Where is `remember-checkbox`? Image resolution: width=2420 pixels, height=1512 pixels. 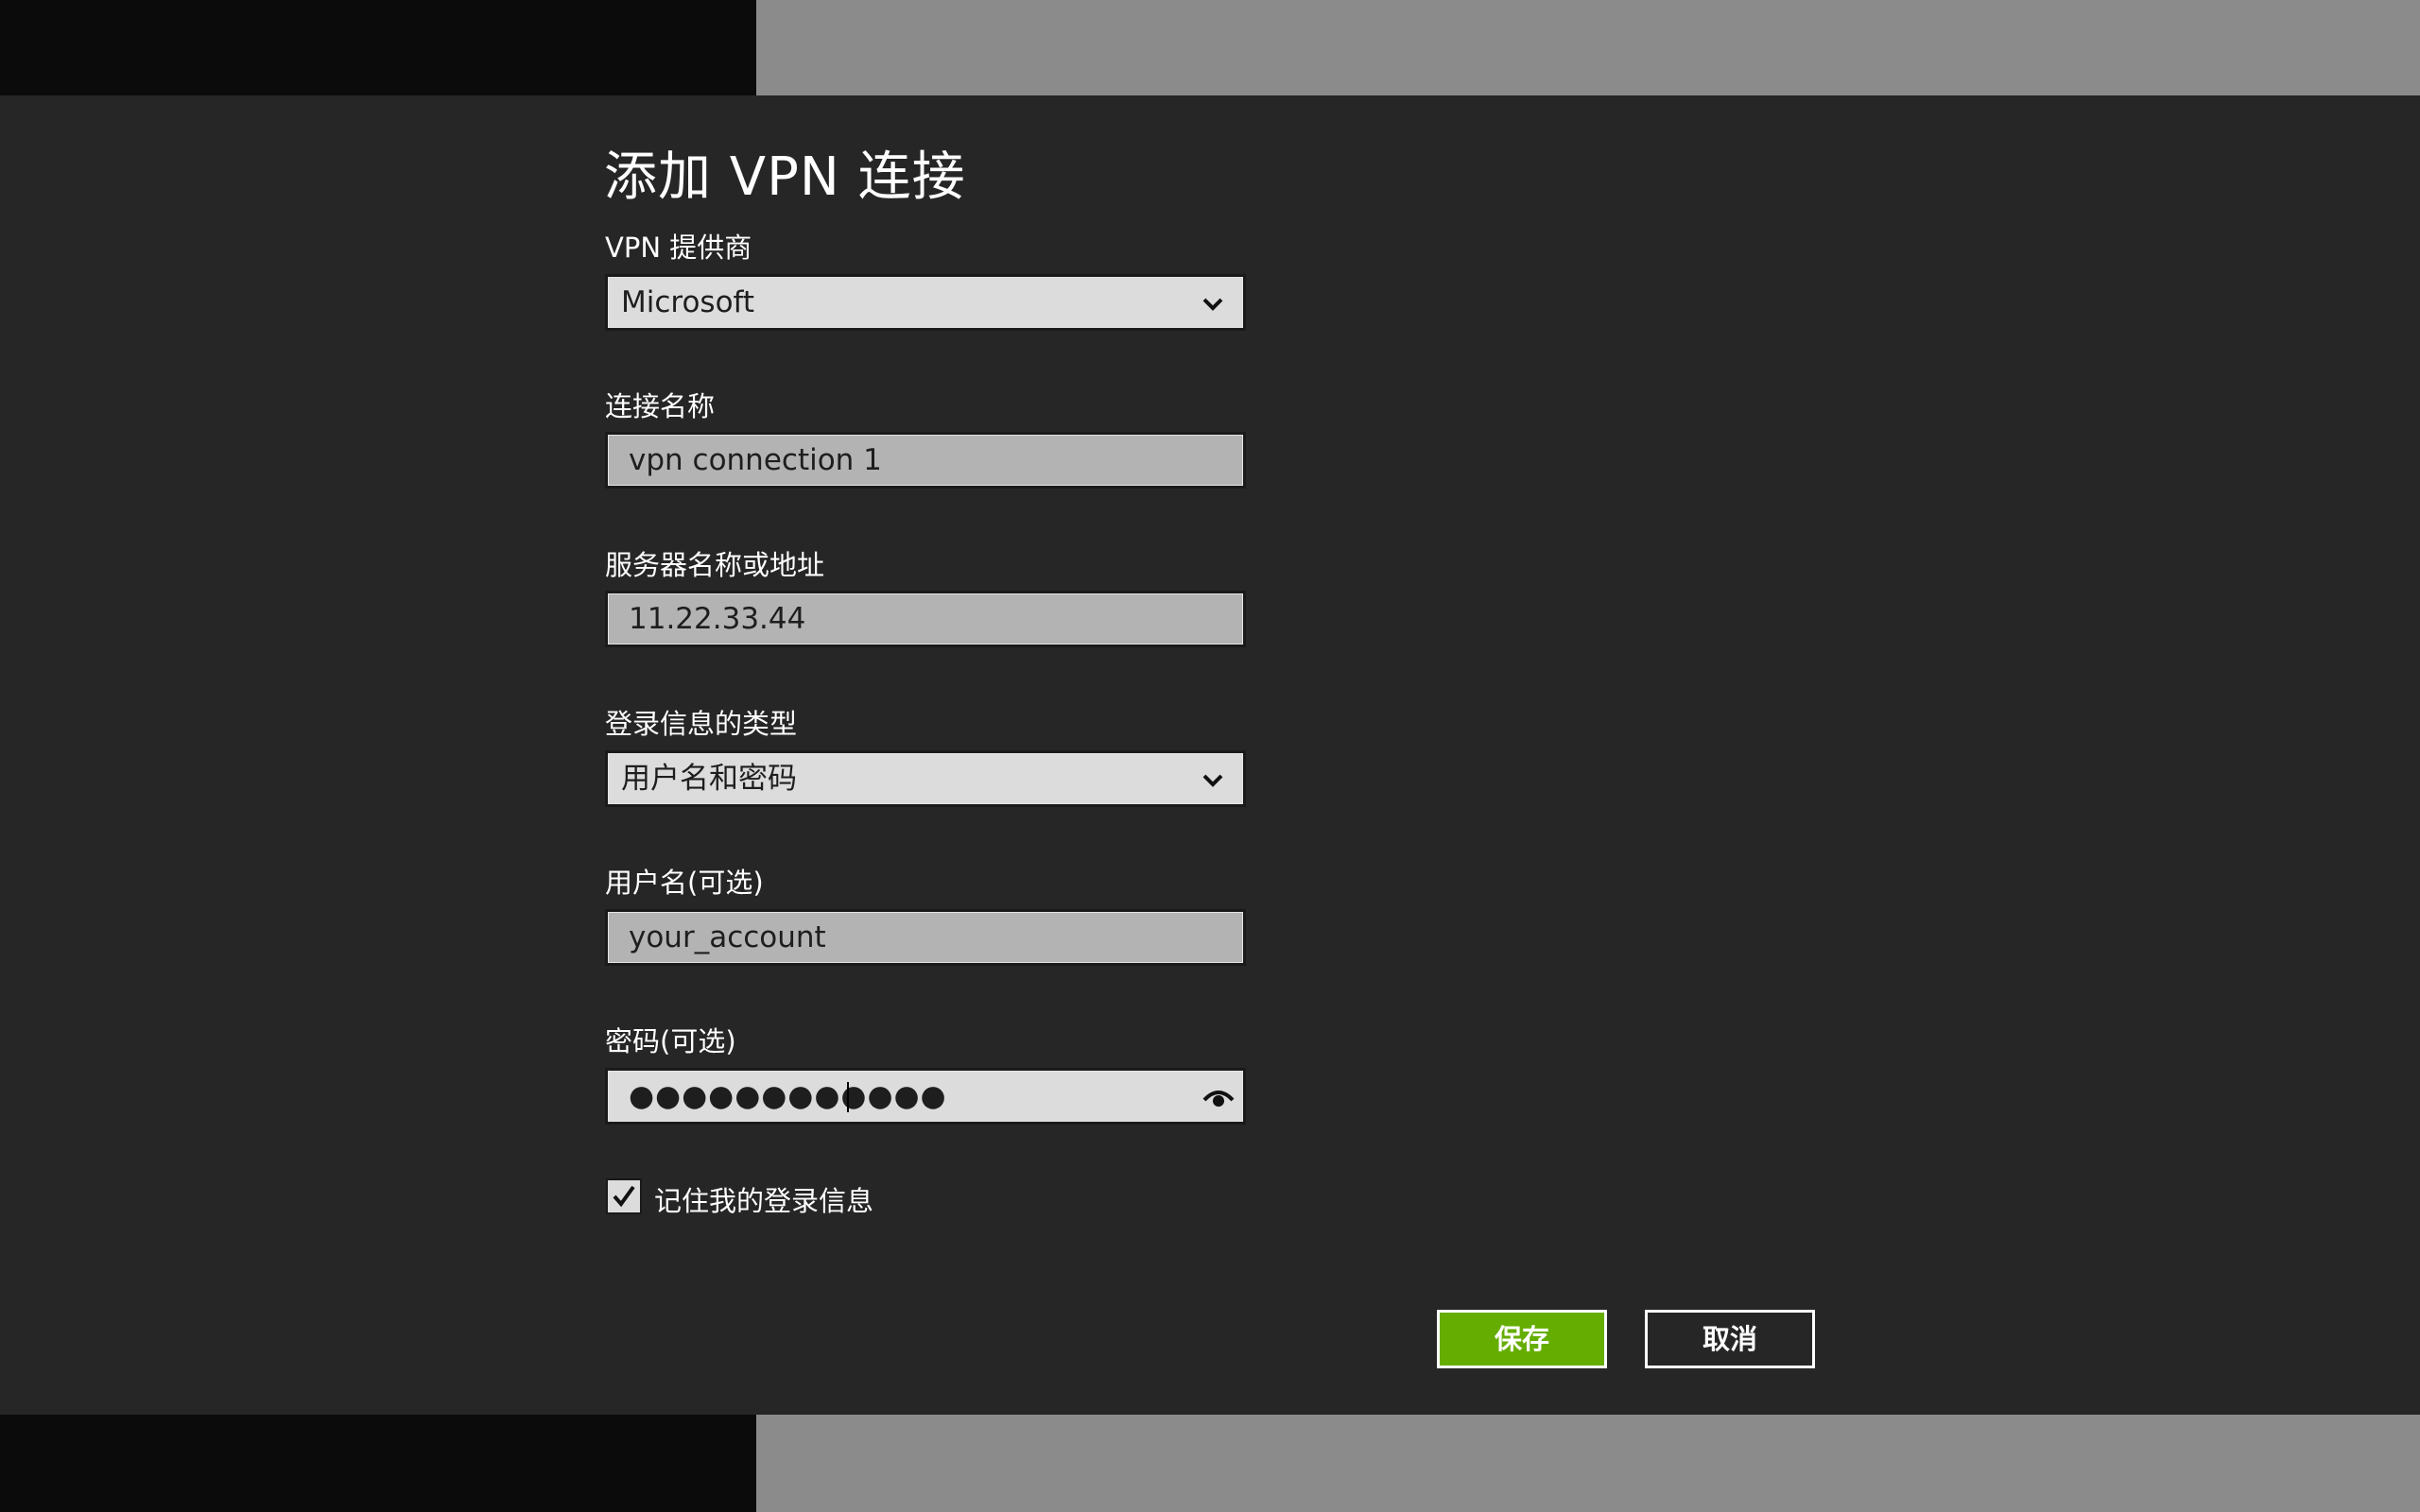
remember-checkbox is located at coordinates (624, 1196).